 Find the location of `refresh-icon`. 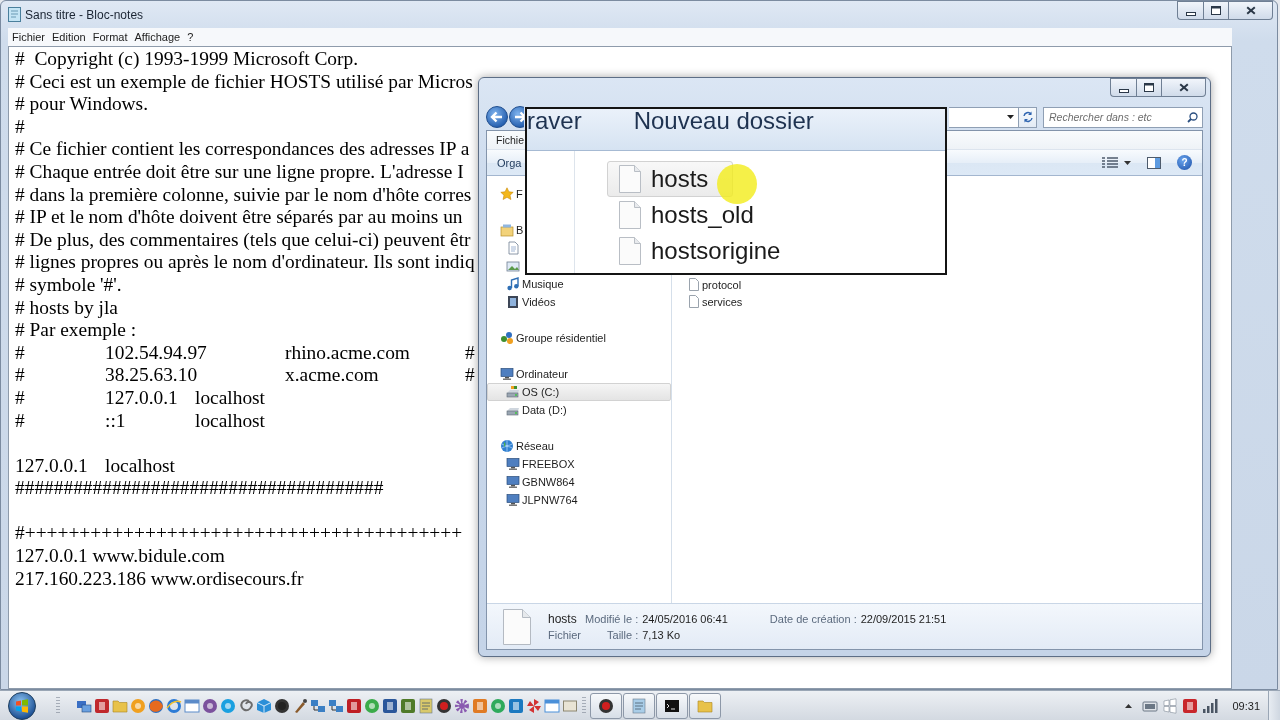

refresh-icon is located at coordinates (1027, 117).